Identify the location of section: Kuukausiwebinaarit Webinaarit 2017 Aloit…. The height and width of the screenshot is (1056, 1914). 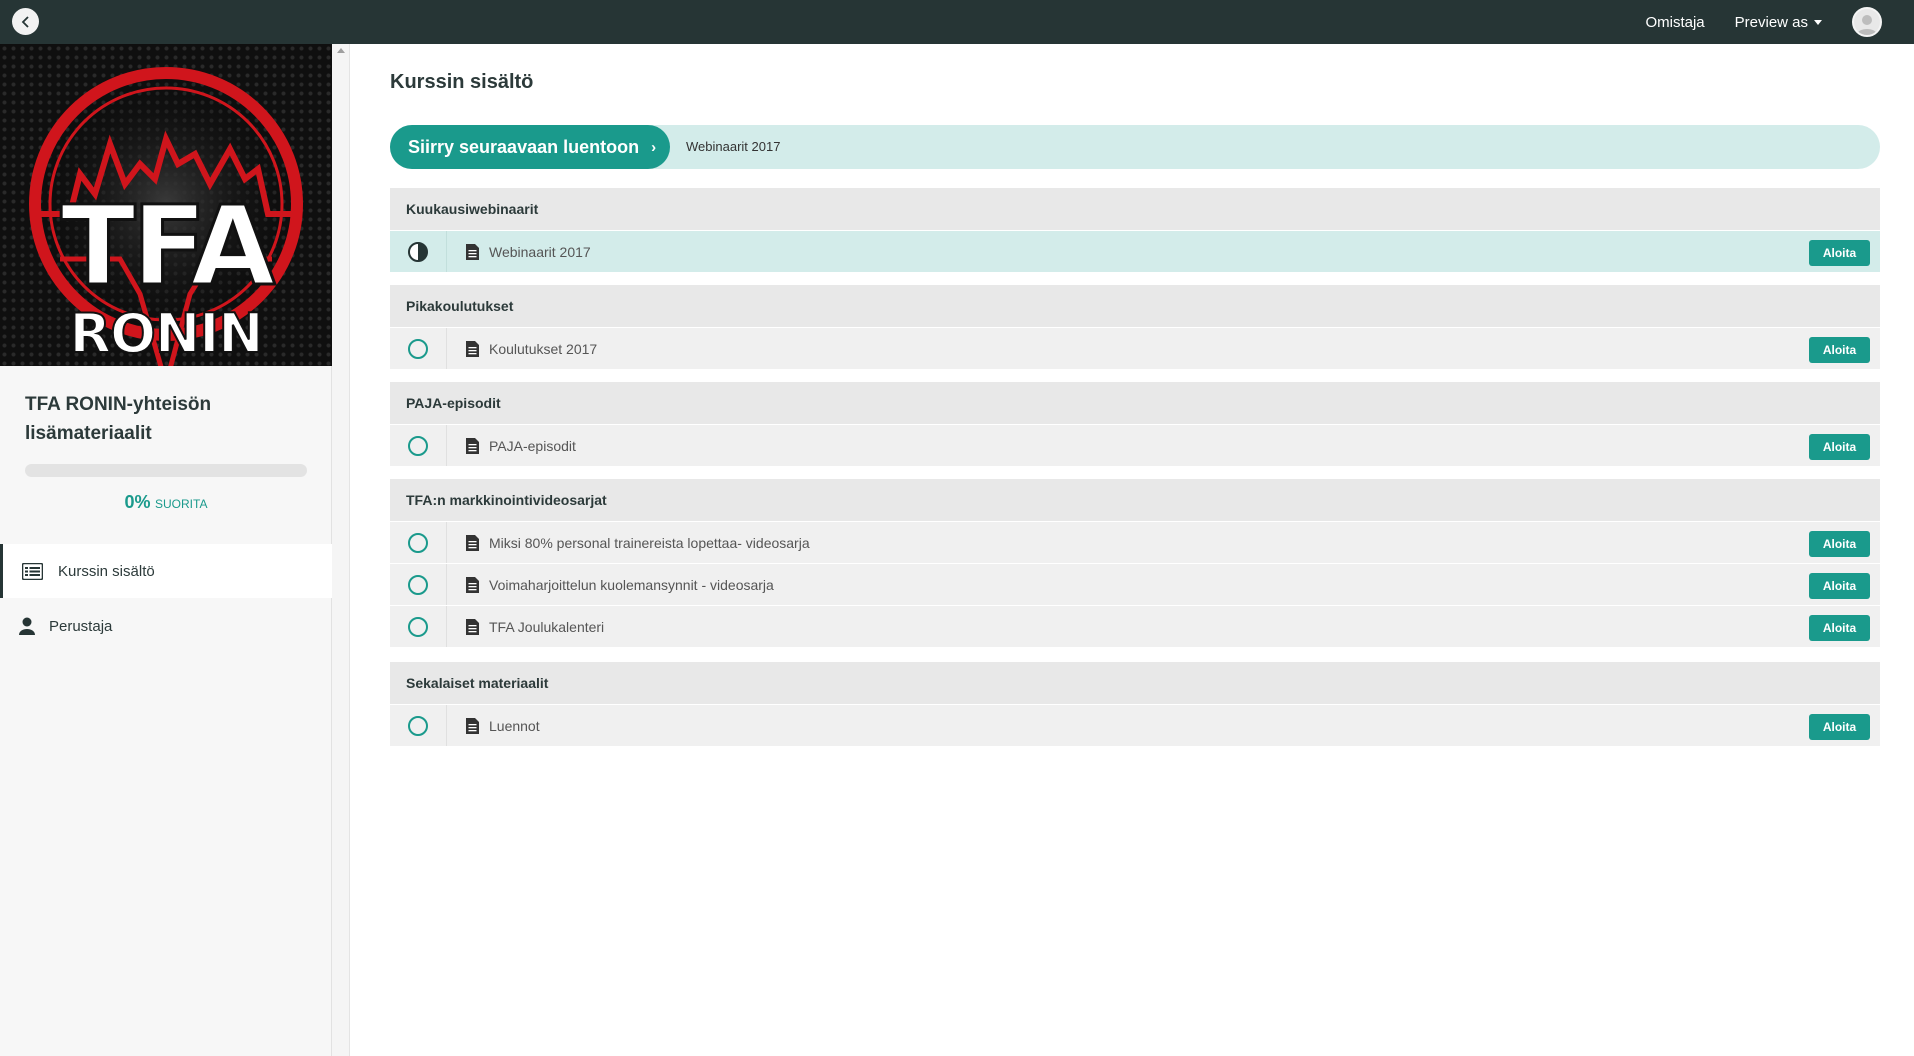
(1135, 230).